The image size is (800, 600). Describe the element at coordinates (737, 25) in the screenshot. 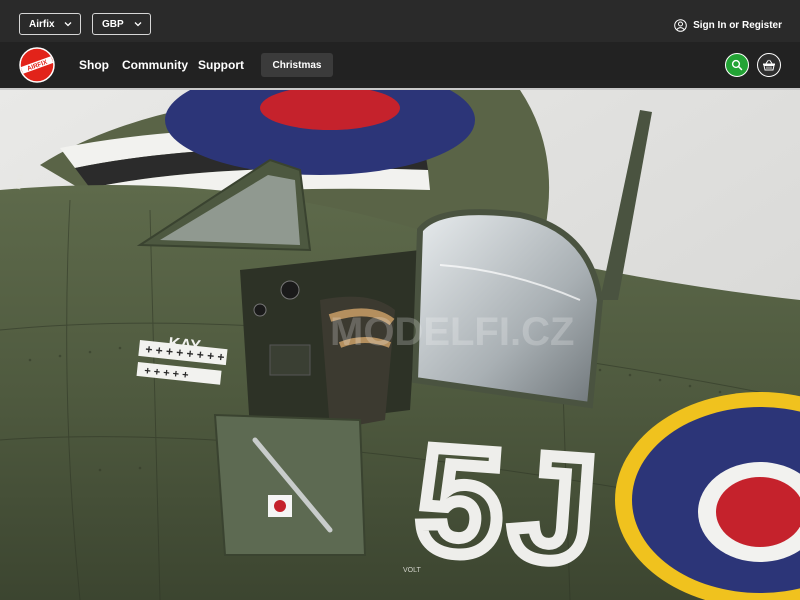

I see `sign-in-label: Sign In or Register` at that location.